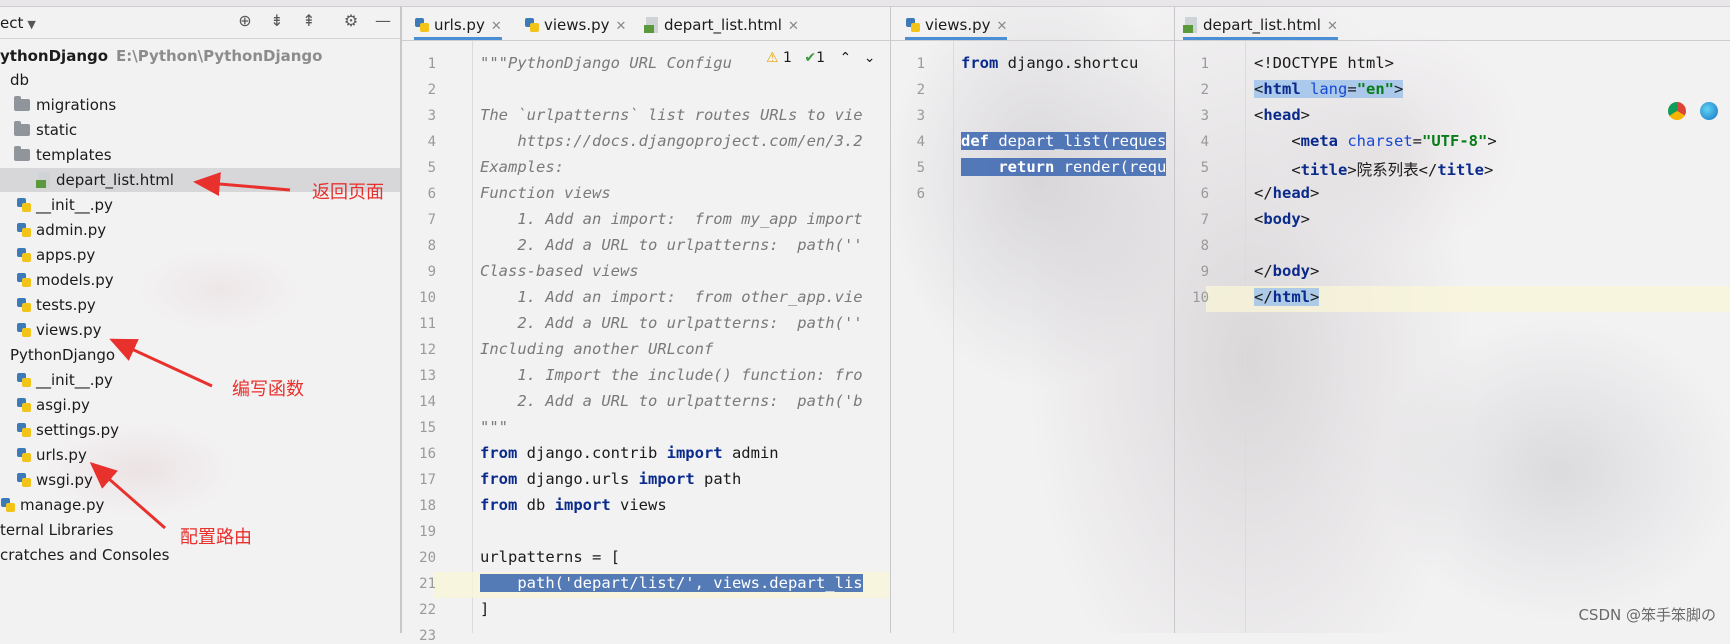  What do you see at coordinates (1286, 193) in the screenshot?
I see `code-line: </head>` at bounding box center [1286, 193].